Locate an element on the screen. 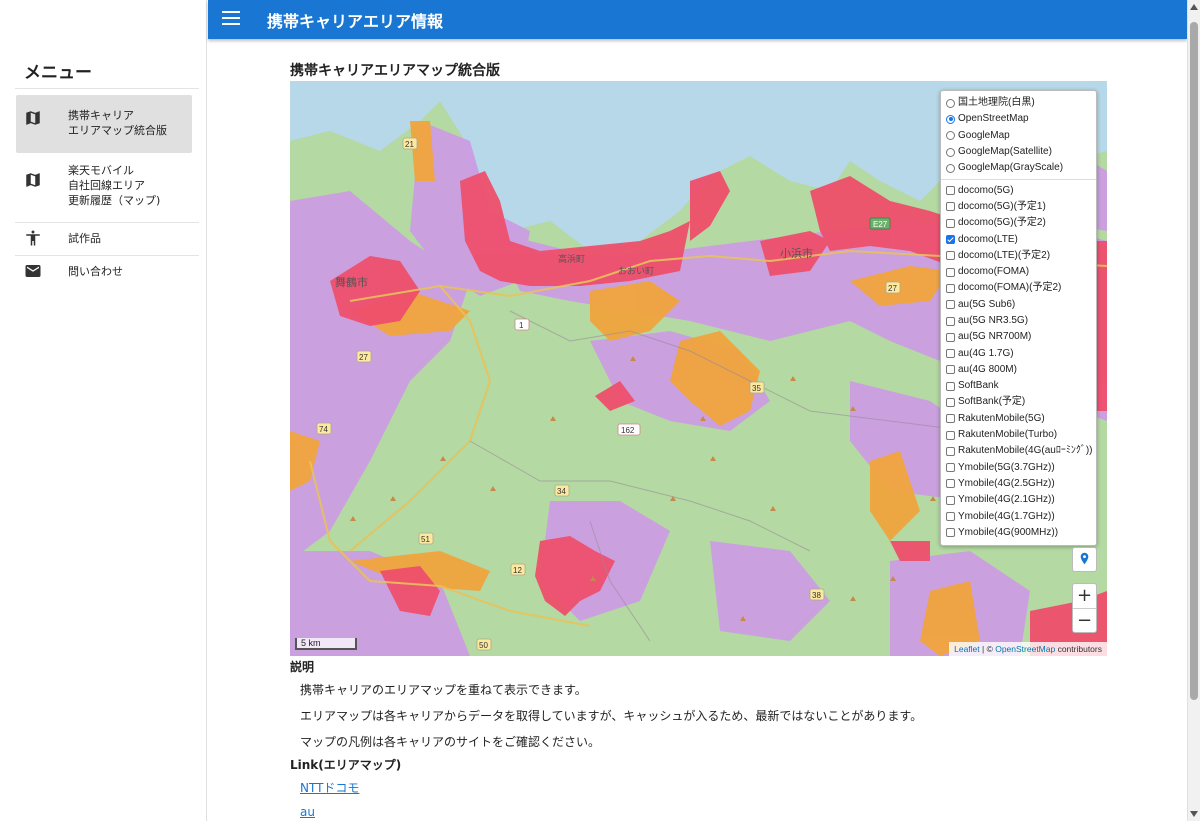 This screenshot has height=821, width=1200. app-bar: 携帯キャリアエリア情報 is located at coordinates (697, 19).